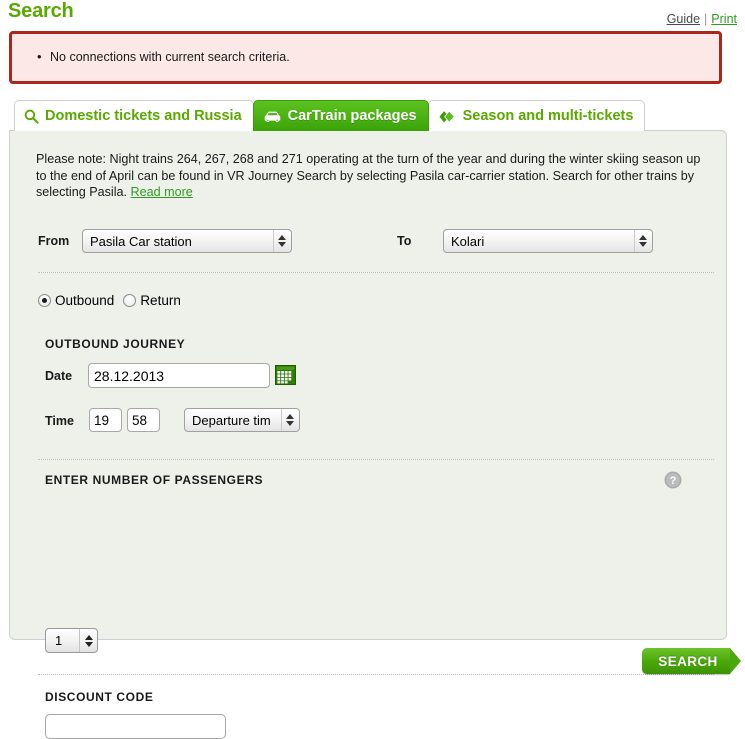 The image size is (745, 739). I want to click on from-station-select: Pasila Car station, so click(187, 241).